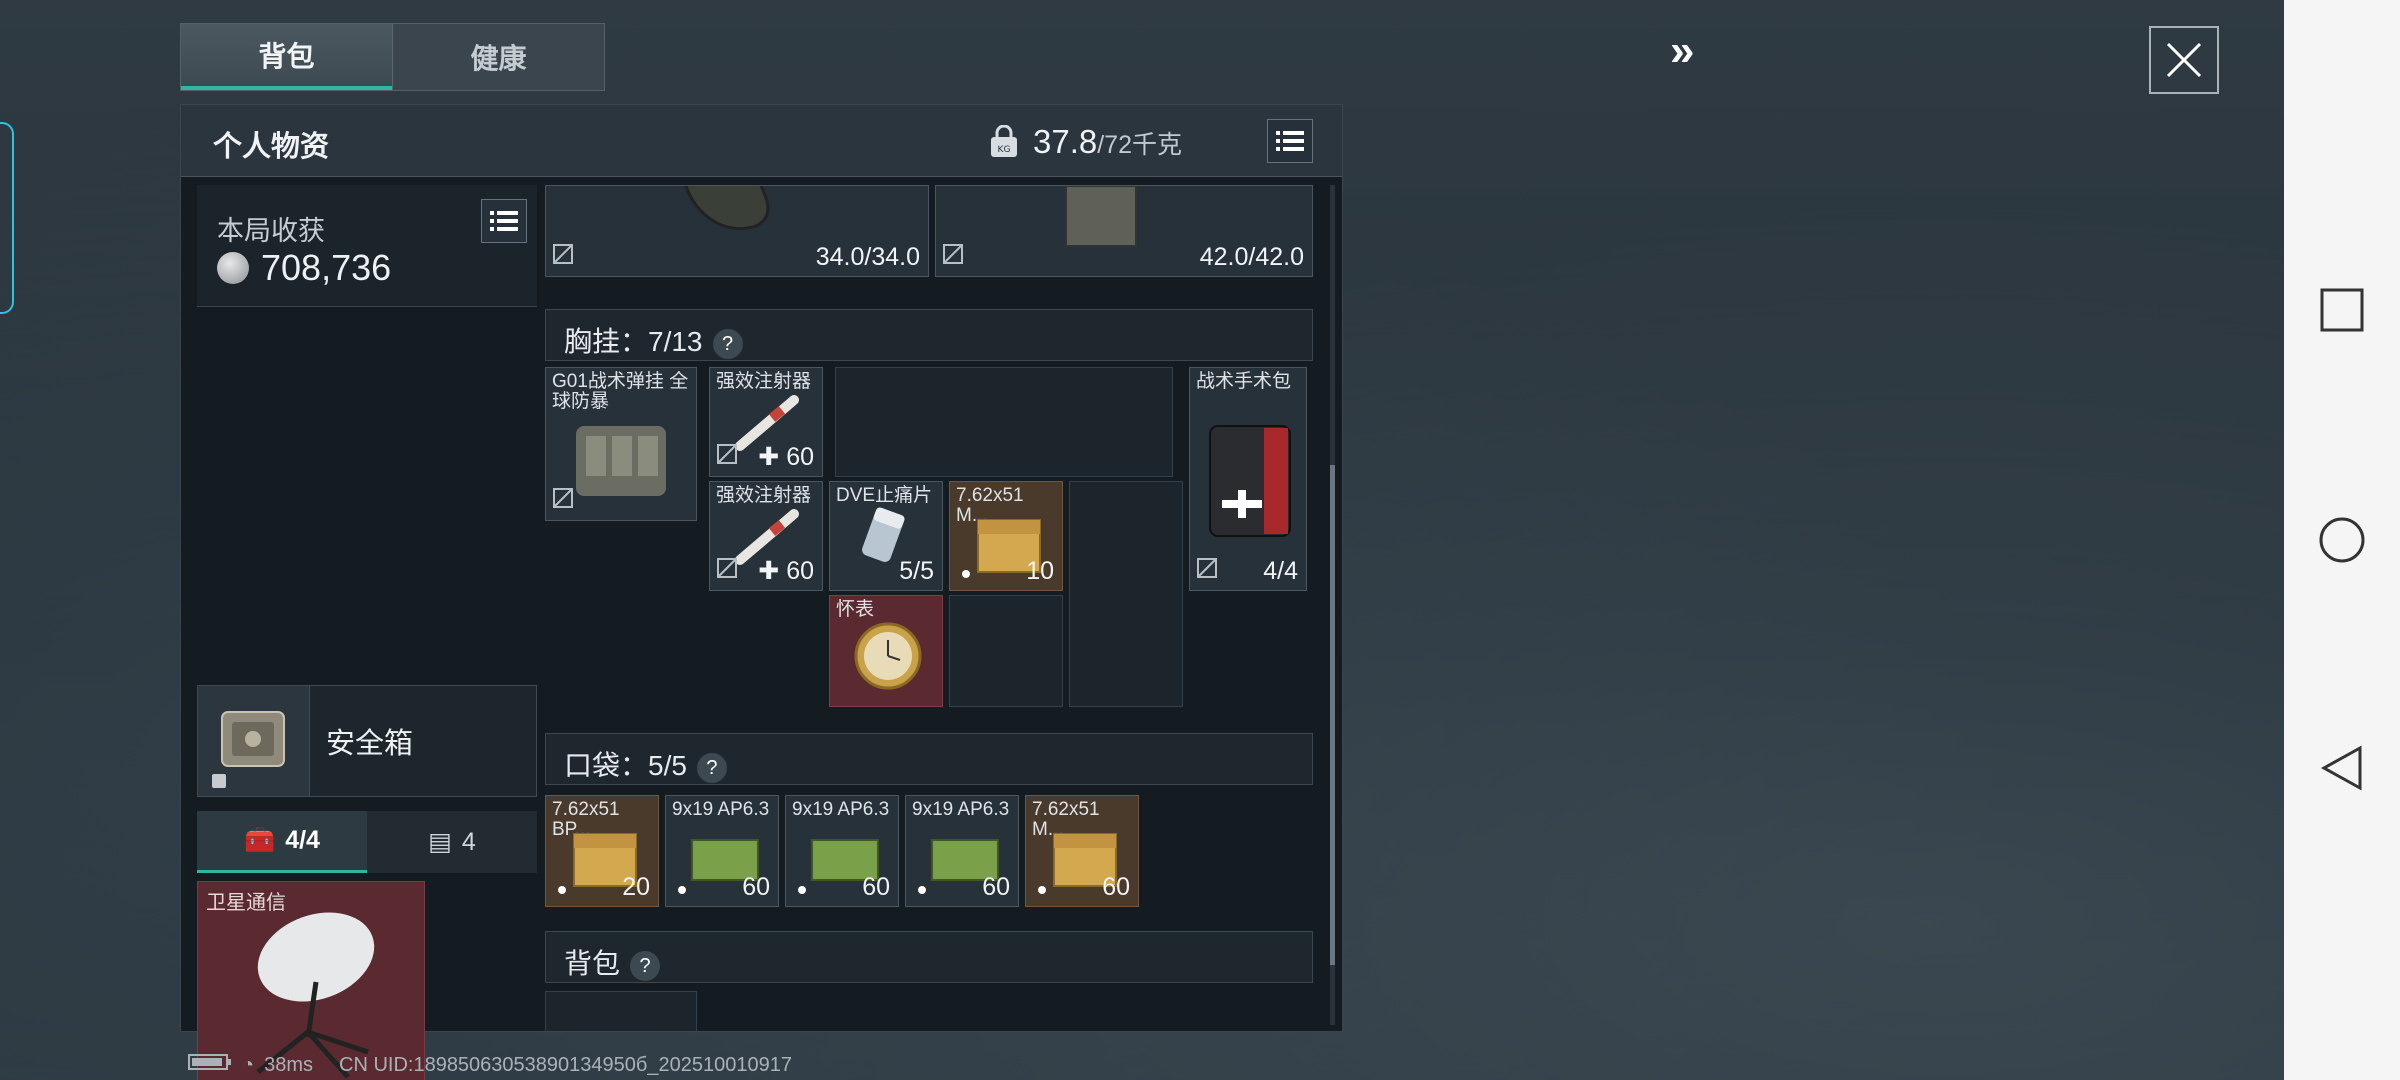  I want to click on loot-value-row: 708,736, so click(304, 268).